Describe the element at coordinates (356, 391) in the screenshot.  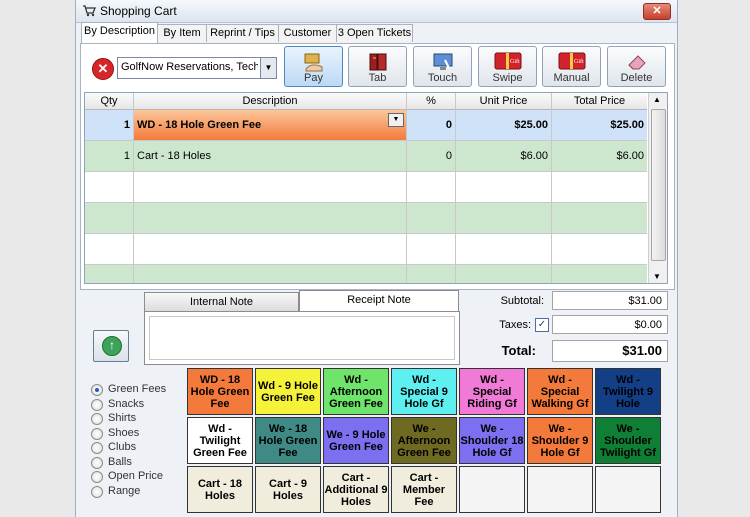
I see `item-button: Wd - Afternoon Green Fee` at that location.